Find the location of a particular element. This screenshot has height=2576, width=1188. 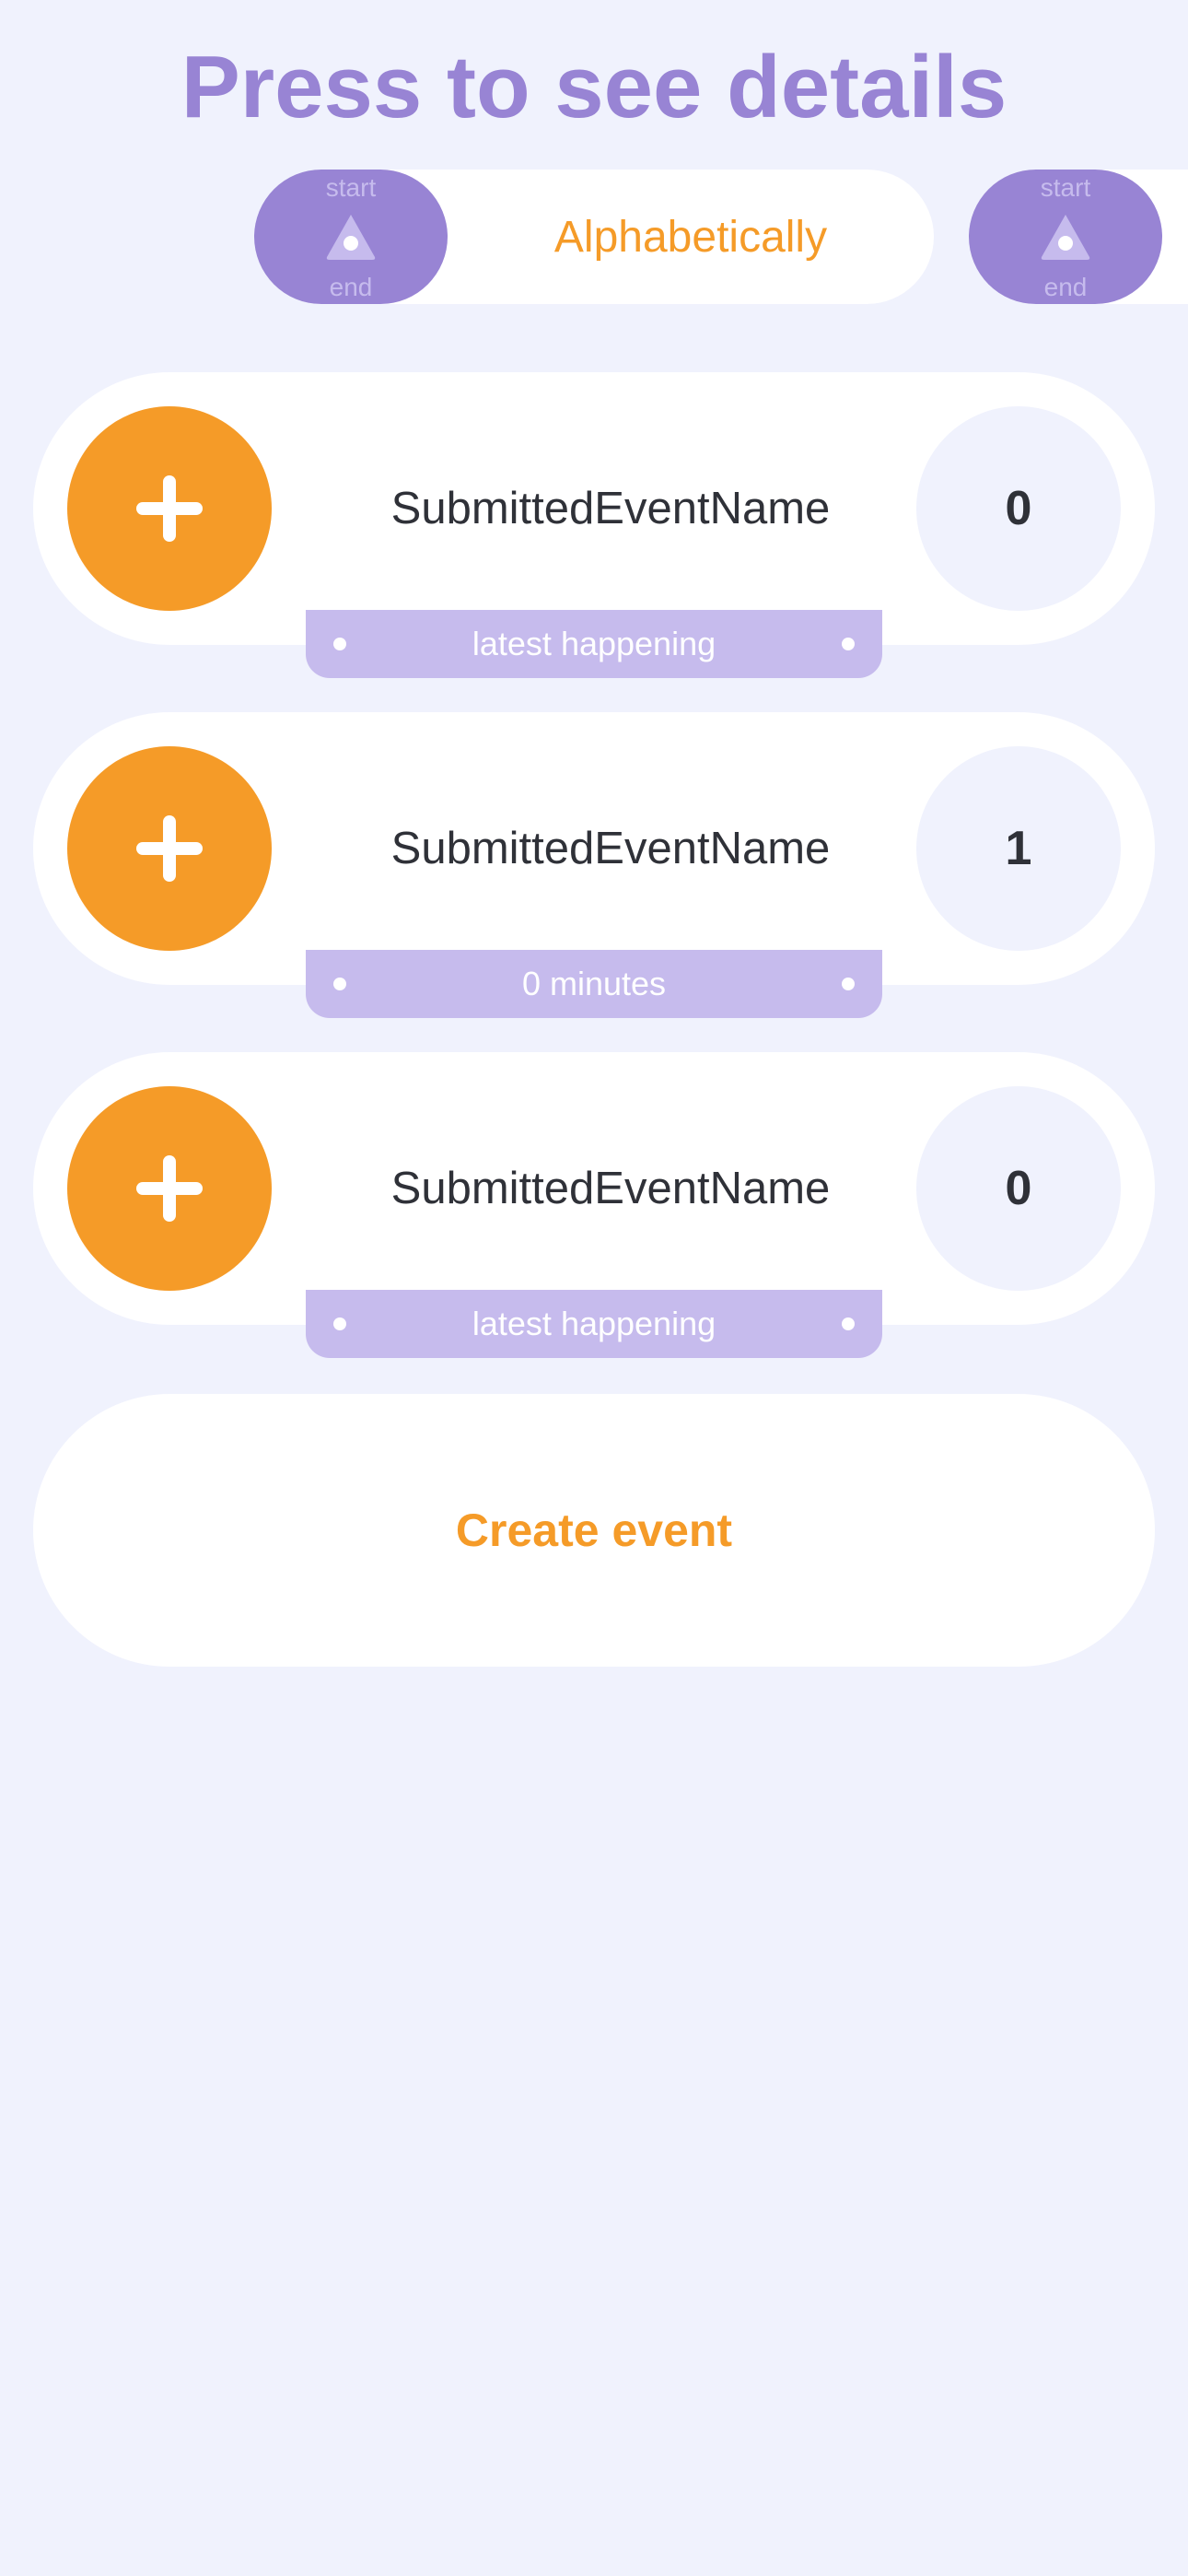

create-event-button: Create event is located at coordinates (594, 1531).